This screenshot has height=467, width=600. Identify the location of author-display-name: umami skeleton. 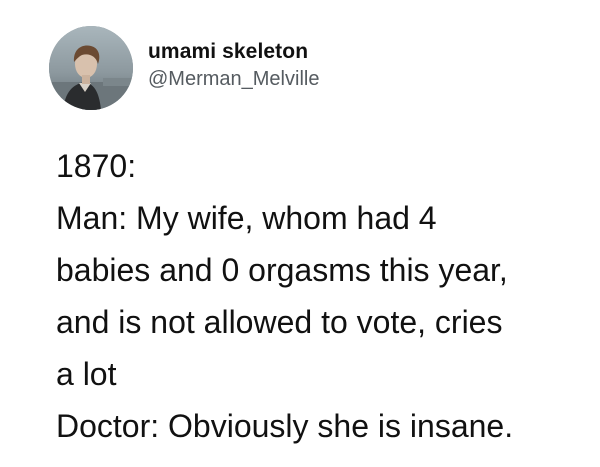
(328, 52).